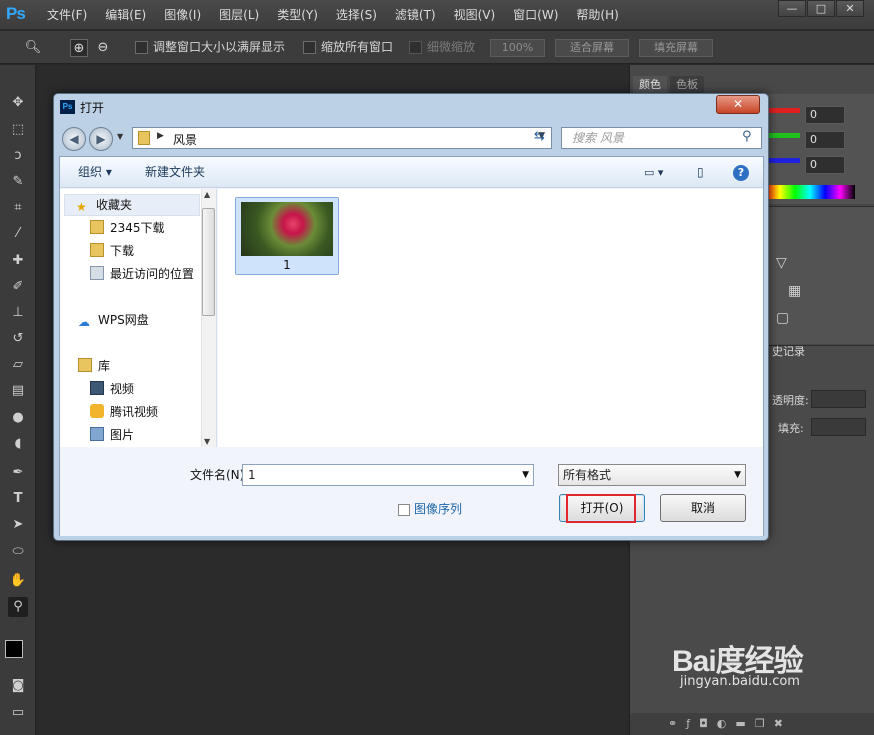 The image size is (874, 735). Describe the element at coordinates (120, 136) in the screenshot. I see `recent-locations-icon: ▼` at that location.